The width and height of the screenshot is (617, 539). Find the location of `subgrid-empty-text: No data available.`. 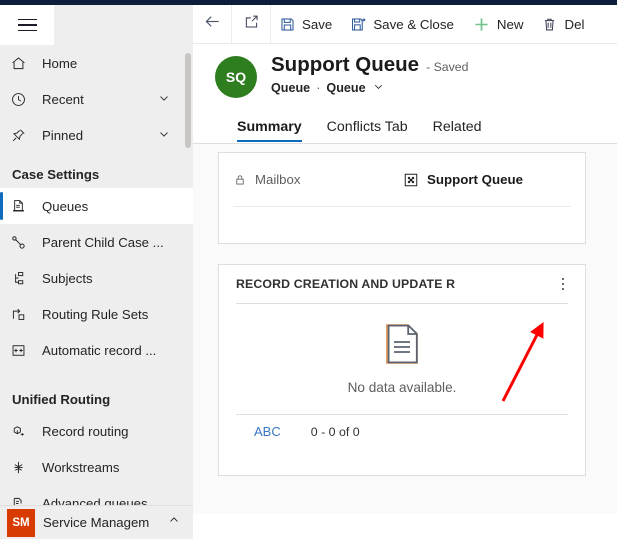

subgrid-empty-text: No data available. is located at coordinates (402, 387).